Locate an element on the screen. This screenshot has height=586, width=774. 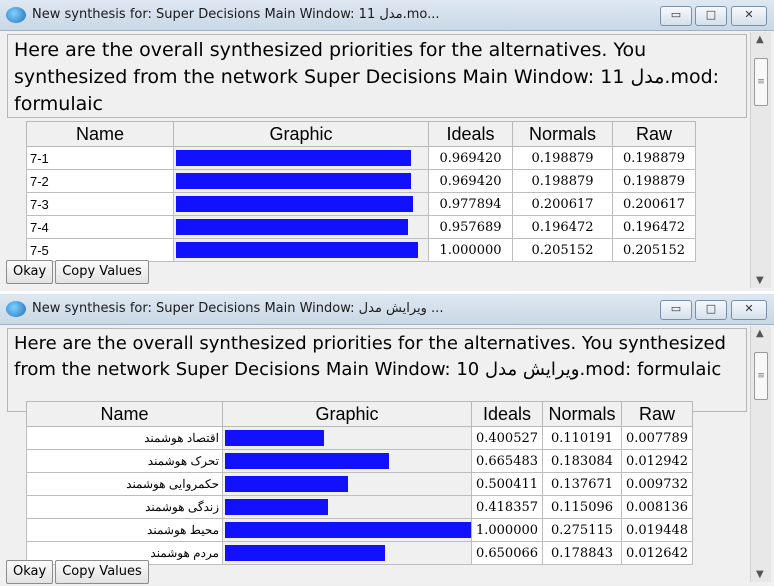
row-name: اقتصاد هوشمند is located at coordinates (124, 438).